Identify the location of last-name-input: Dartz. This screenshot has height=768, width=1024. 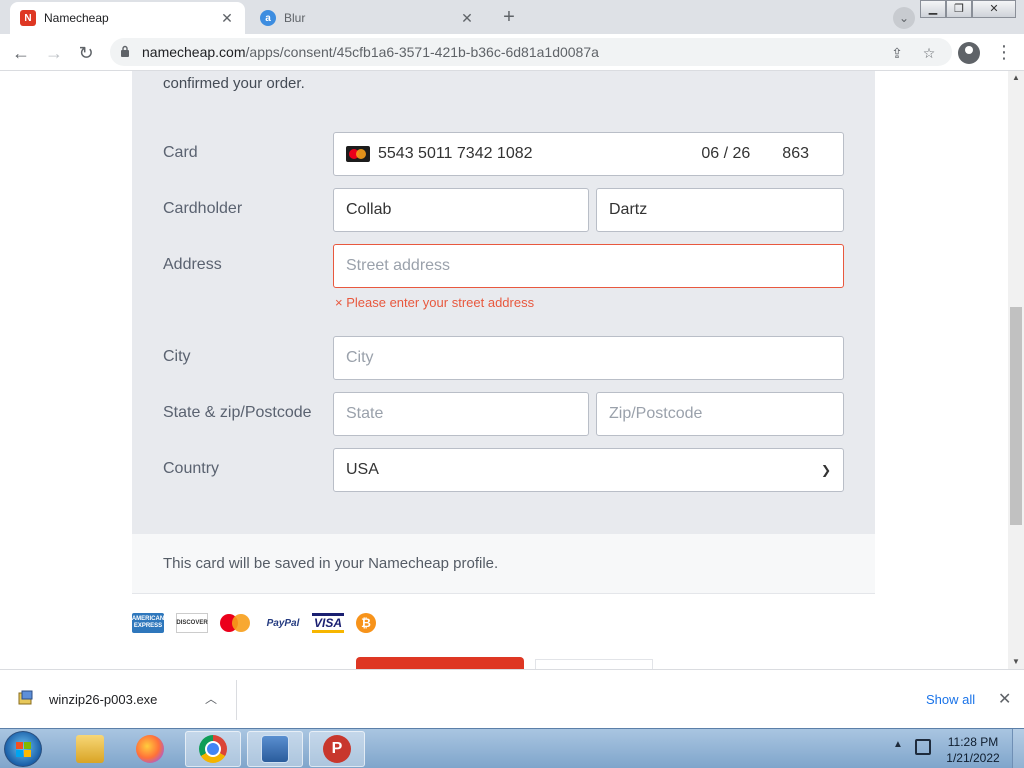
(720, 210).